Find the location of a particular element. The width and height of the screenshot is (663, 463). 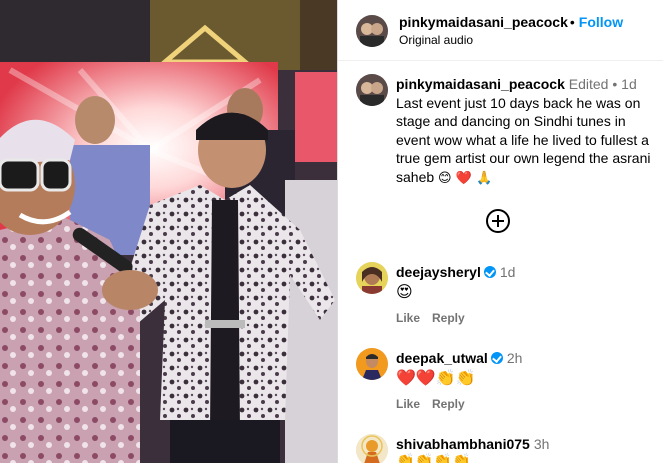

author-username: pinkymaidasani_peacock is located at coordinates (483, 22).